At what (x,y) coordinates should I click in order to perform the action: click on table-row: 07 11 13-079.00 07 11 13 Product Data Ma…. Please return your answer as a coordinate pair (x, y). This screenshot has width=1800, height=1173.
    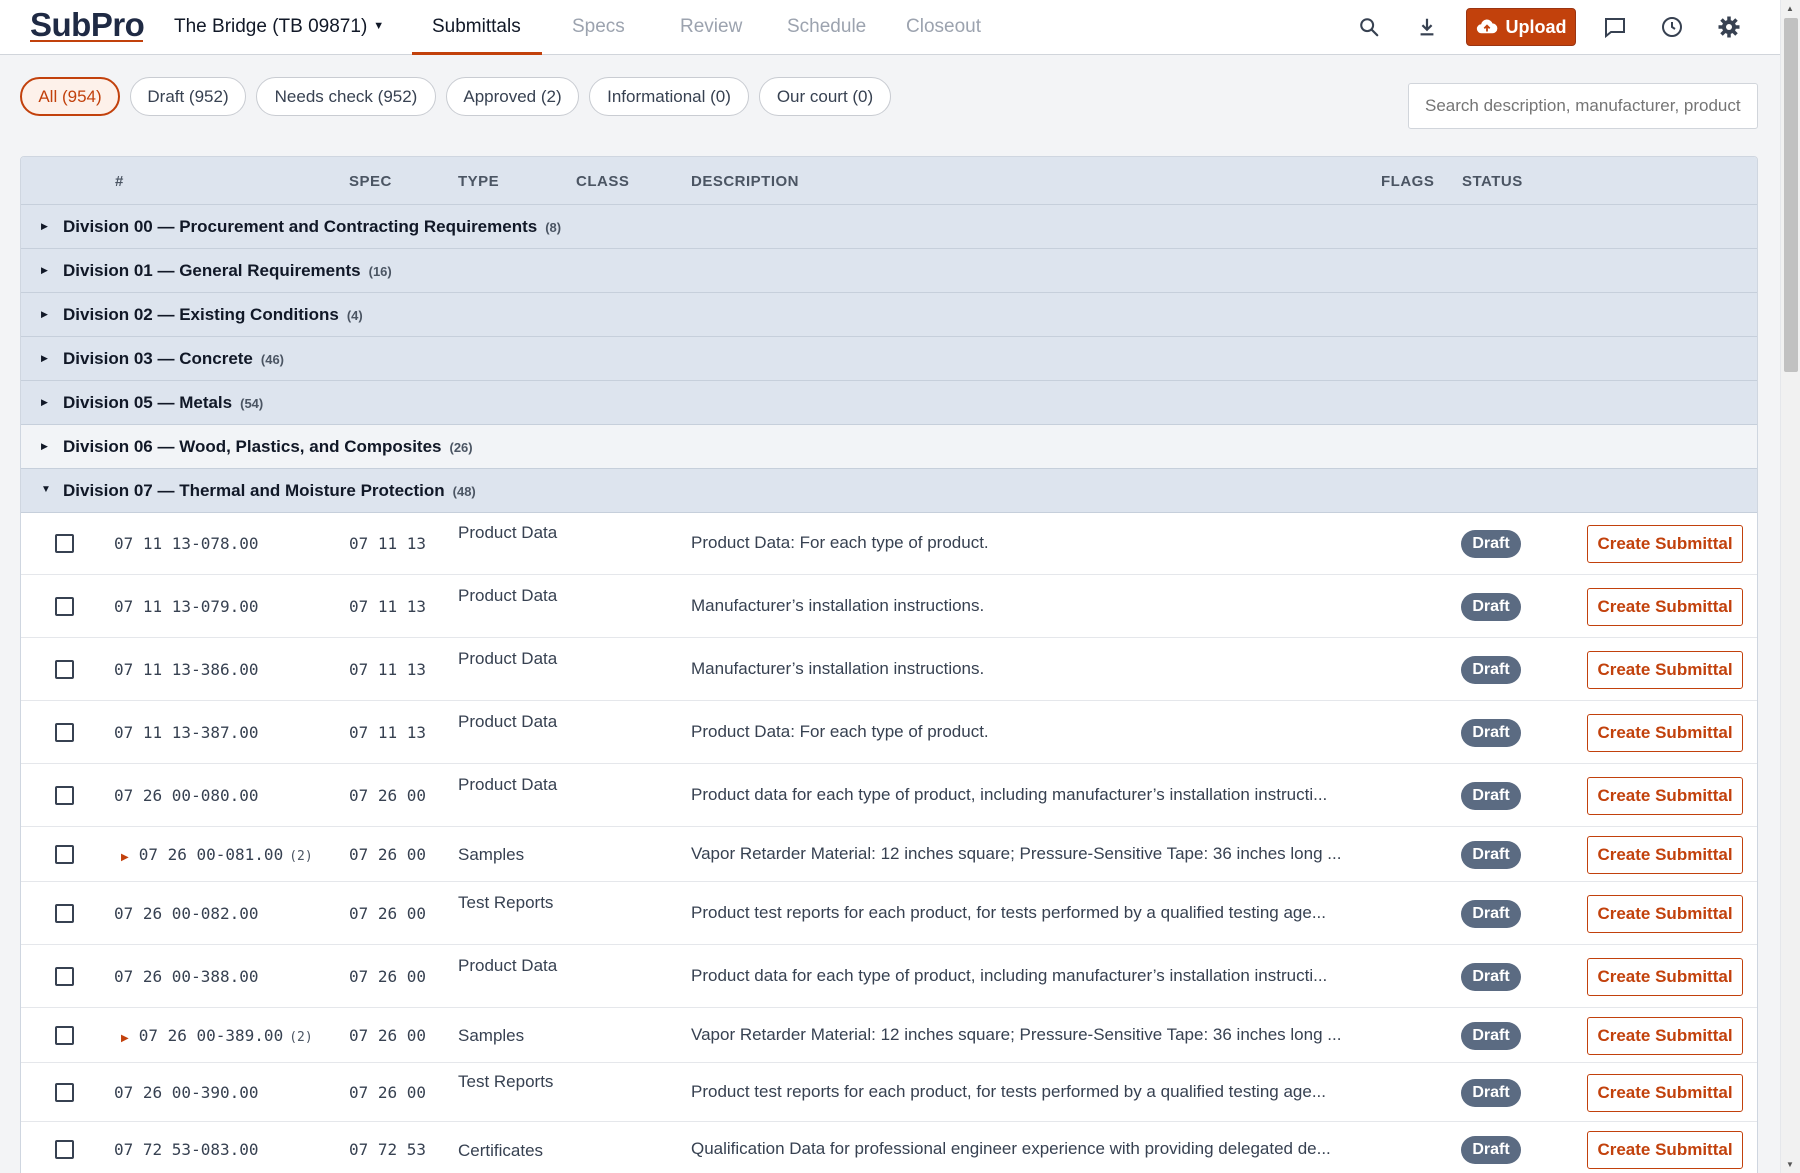
    Looking at the image, I should click on (889, 606).